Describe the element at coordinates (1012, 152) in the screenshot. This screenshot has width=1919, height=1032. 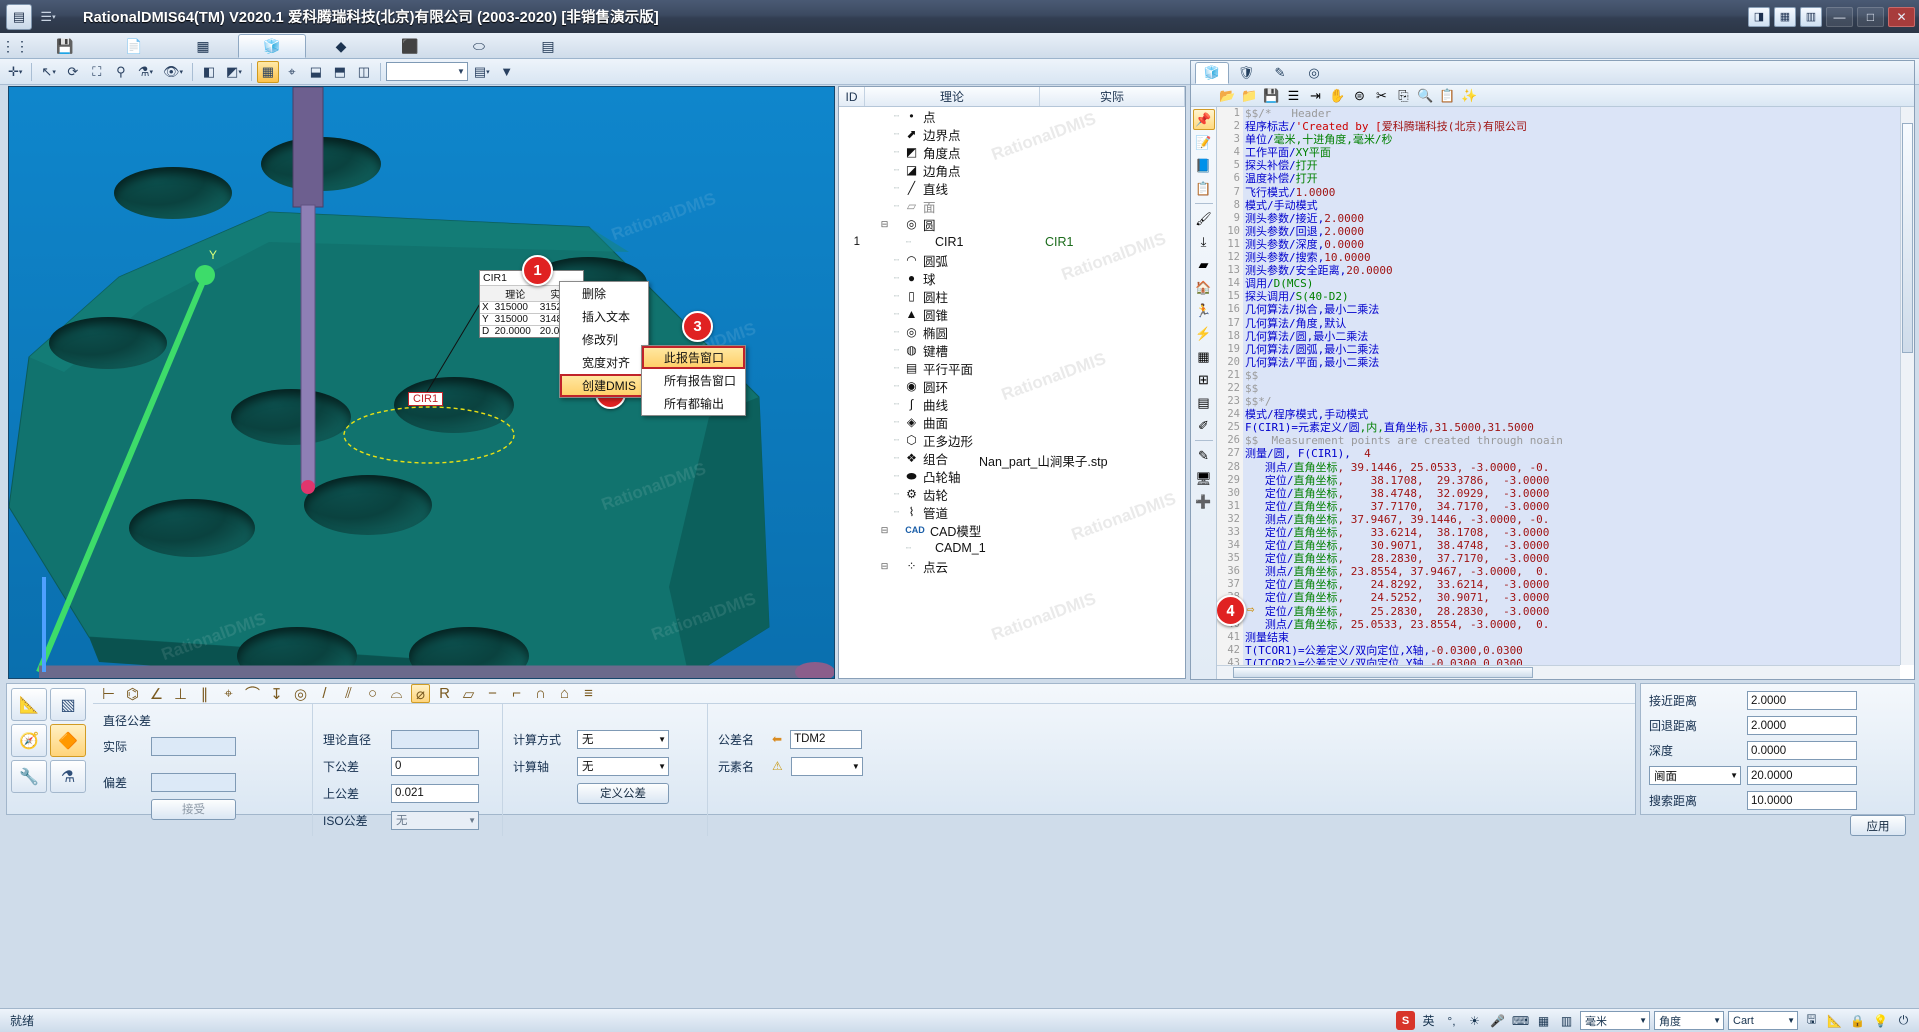
I see `tree-node-2: ┈ ◩ 角度点` at that location.